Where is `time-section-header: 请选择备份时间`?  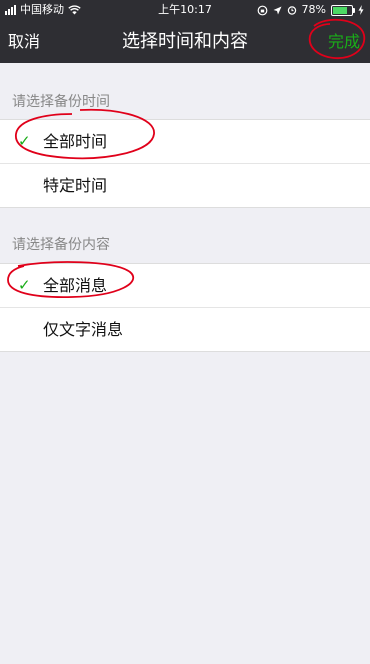
time-section-header: 请选择备份时间 is located at coordinates (61, 102).